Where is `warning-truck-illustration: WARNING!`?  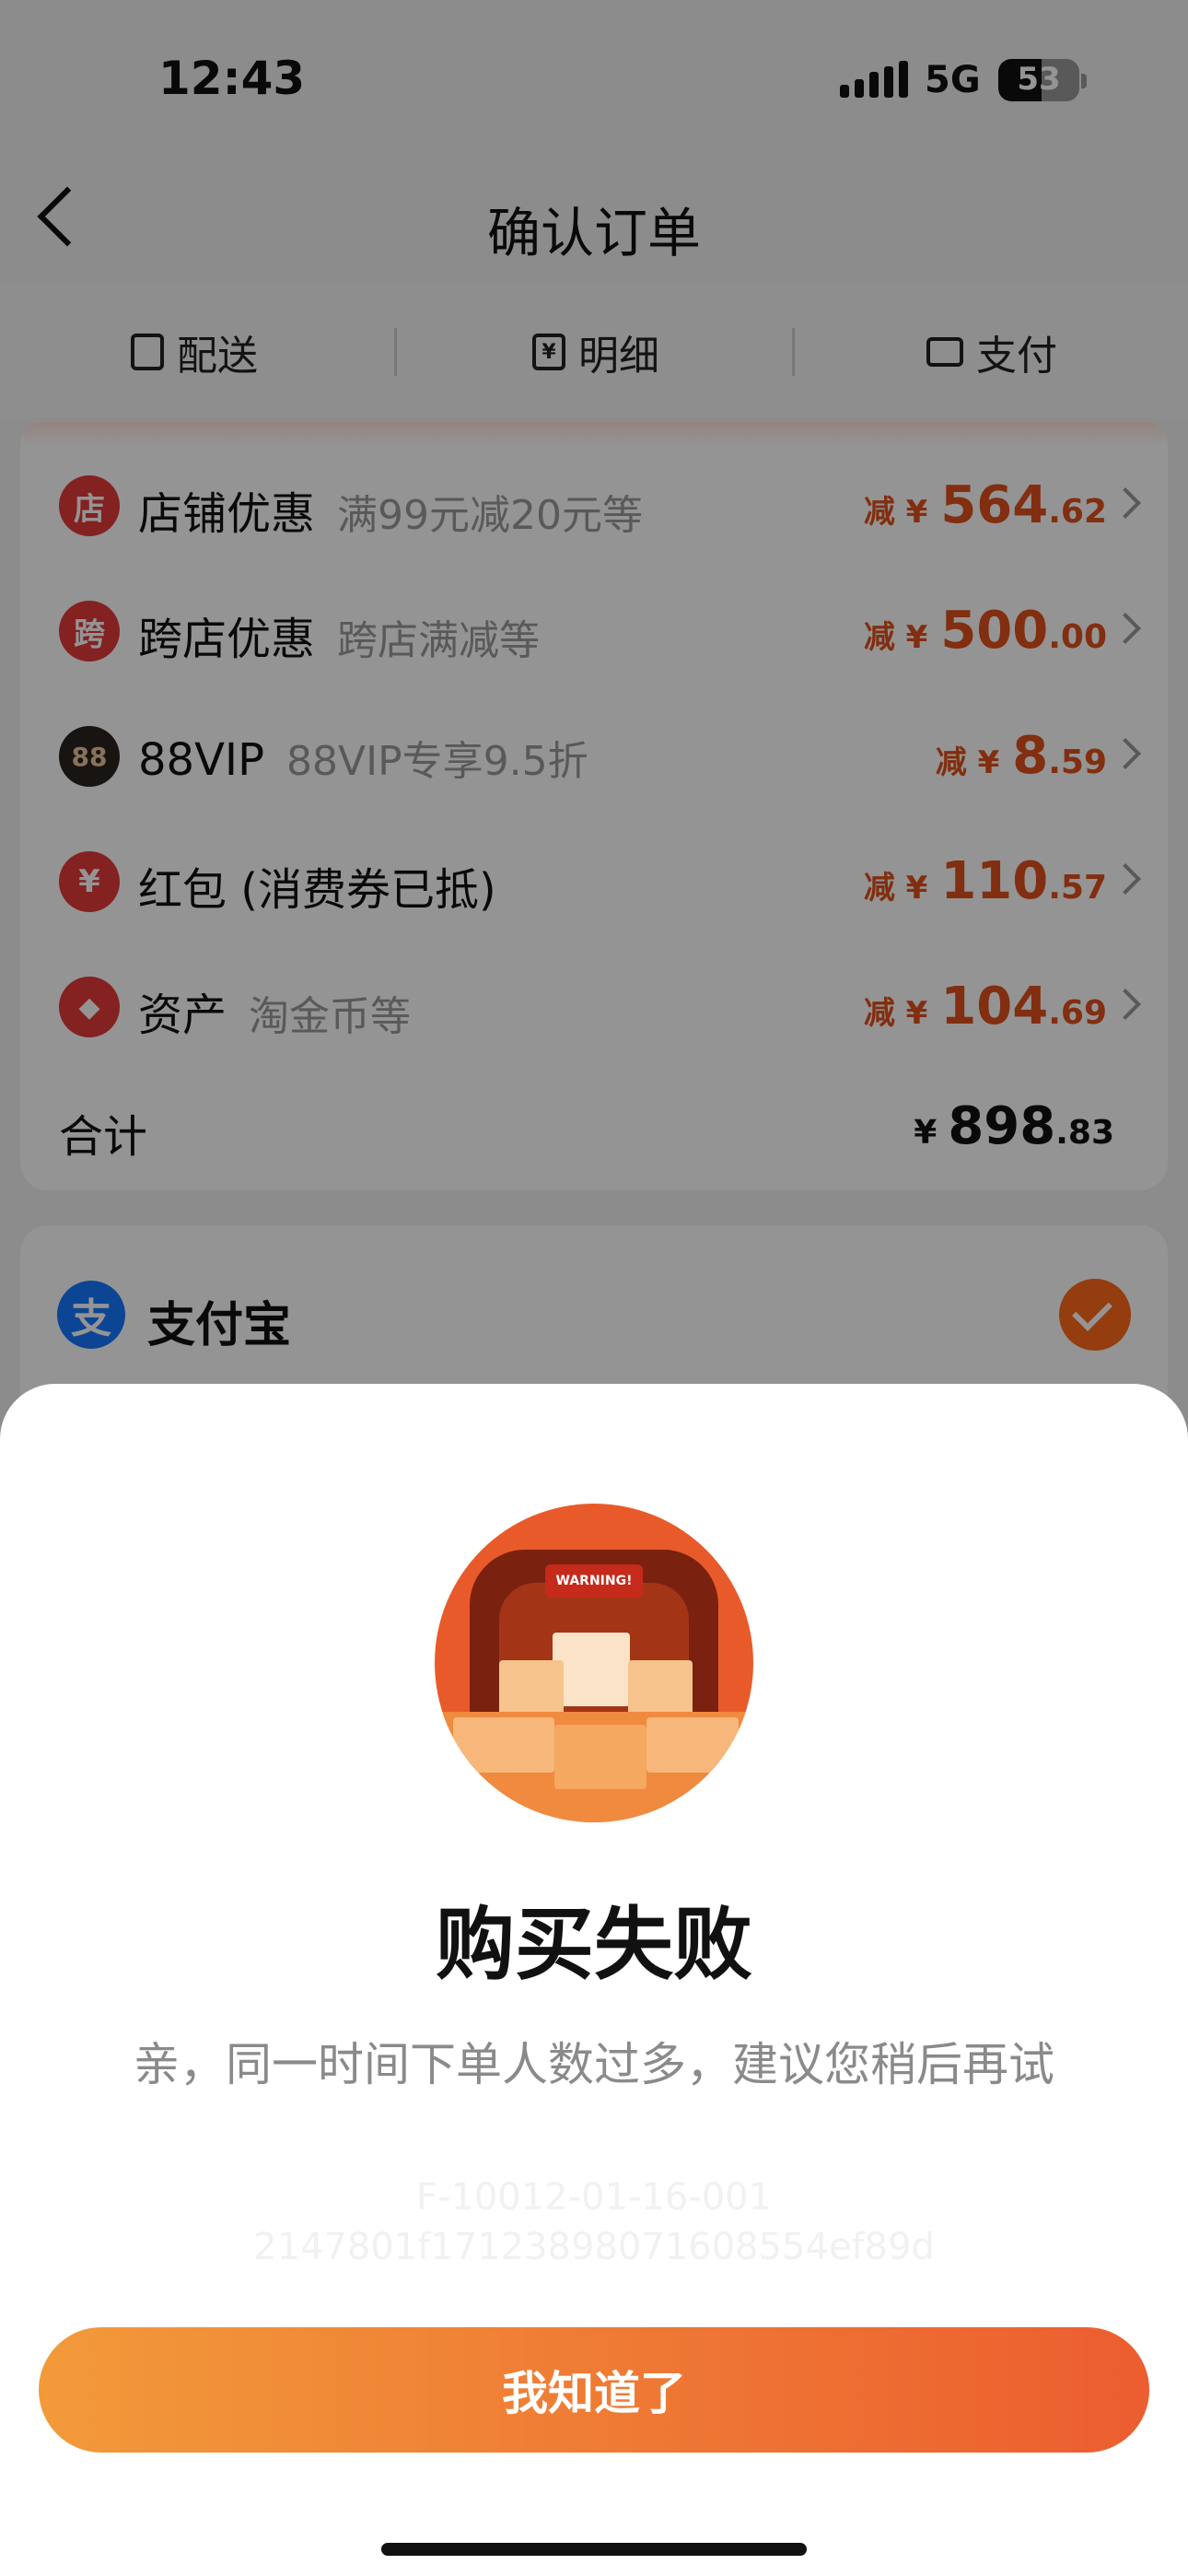 warning-truck-illustration: WARNING! is located at coordinates (594, 1663).